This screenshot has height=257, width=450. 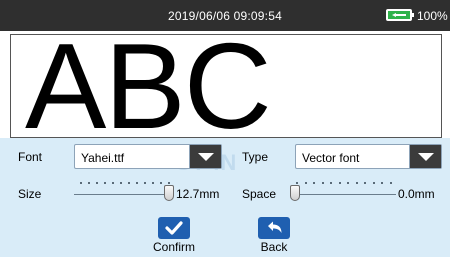 I want to click on space-slider-thumb, so click(x=295, y=193).